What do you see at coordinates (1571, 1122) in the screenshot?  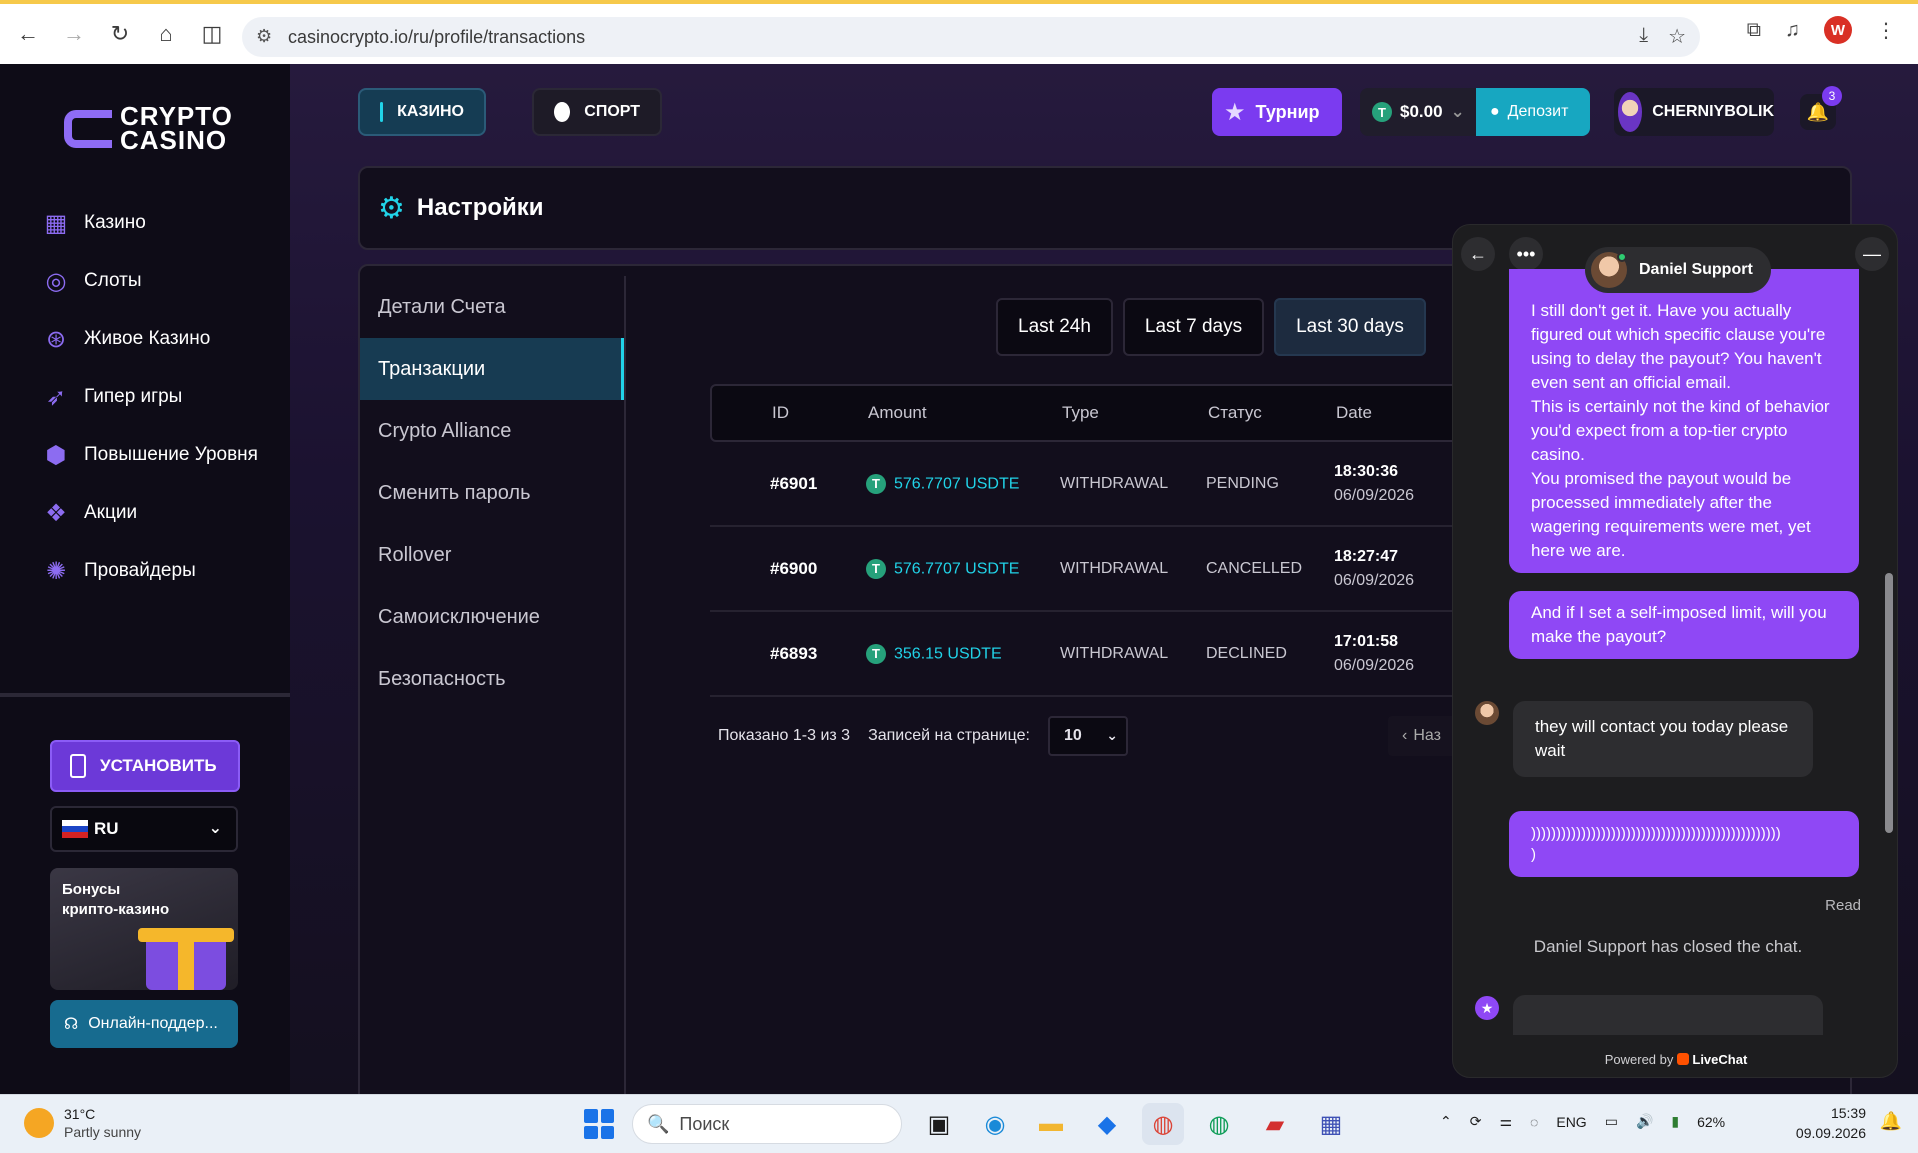 I see `input-language: ENG` at bounding box center [1571, 1122].